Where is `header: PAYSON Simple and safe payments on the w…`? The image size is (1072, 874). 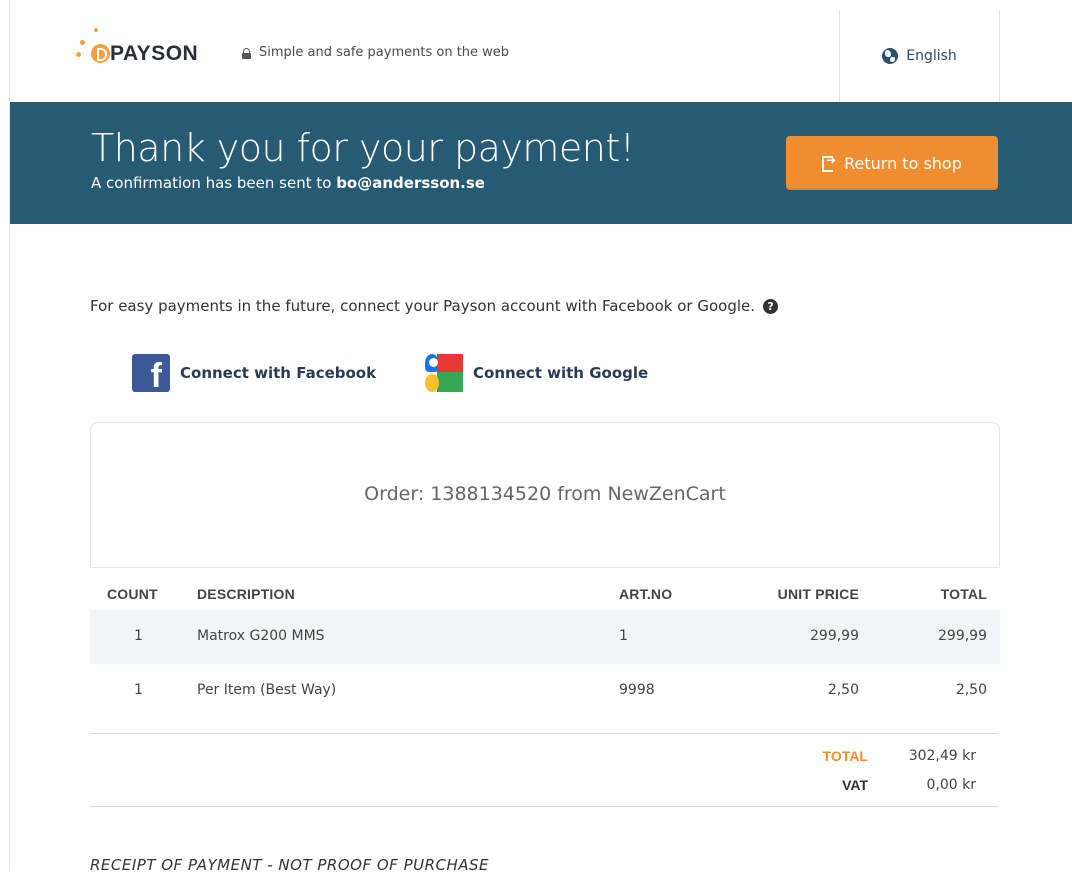 header: PAYSON Simple and safe payments on the w… is located at coordinates (505, 56).